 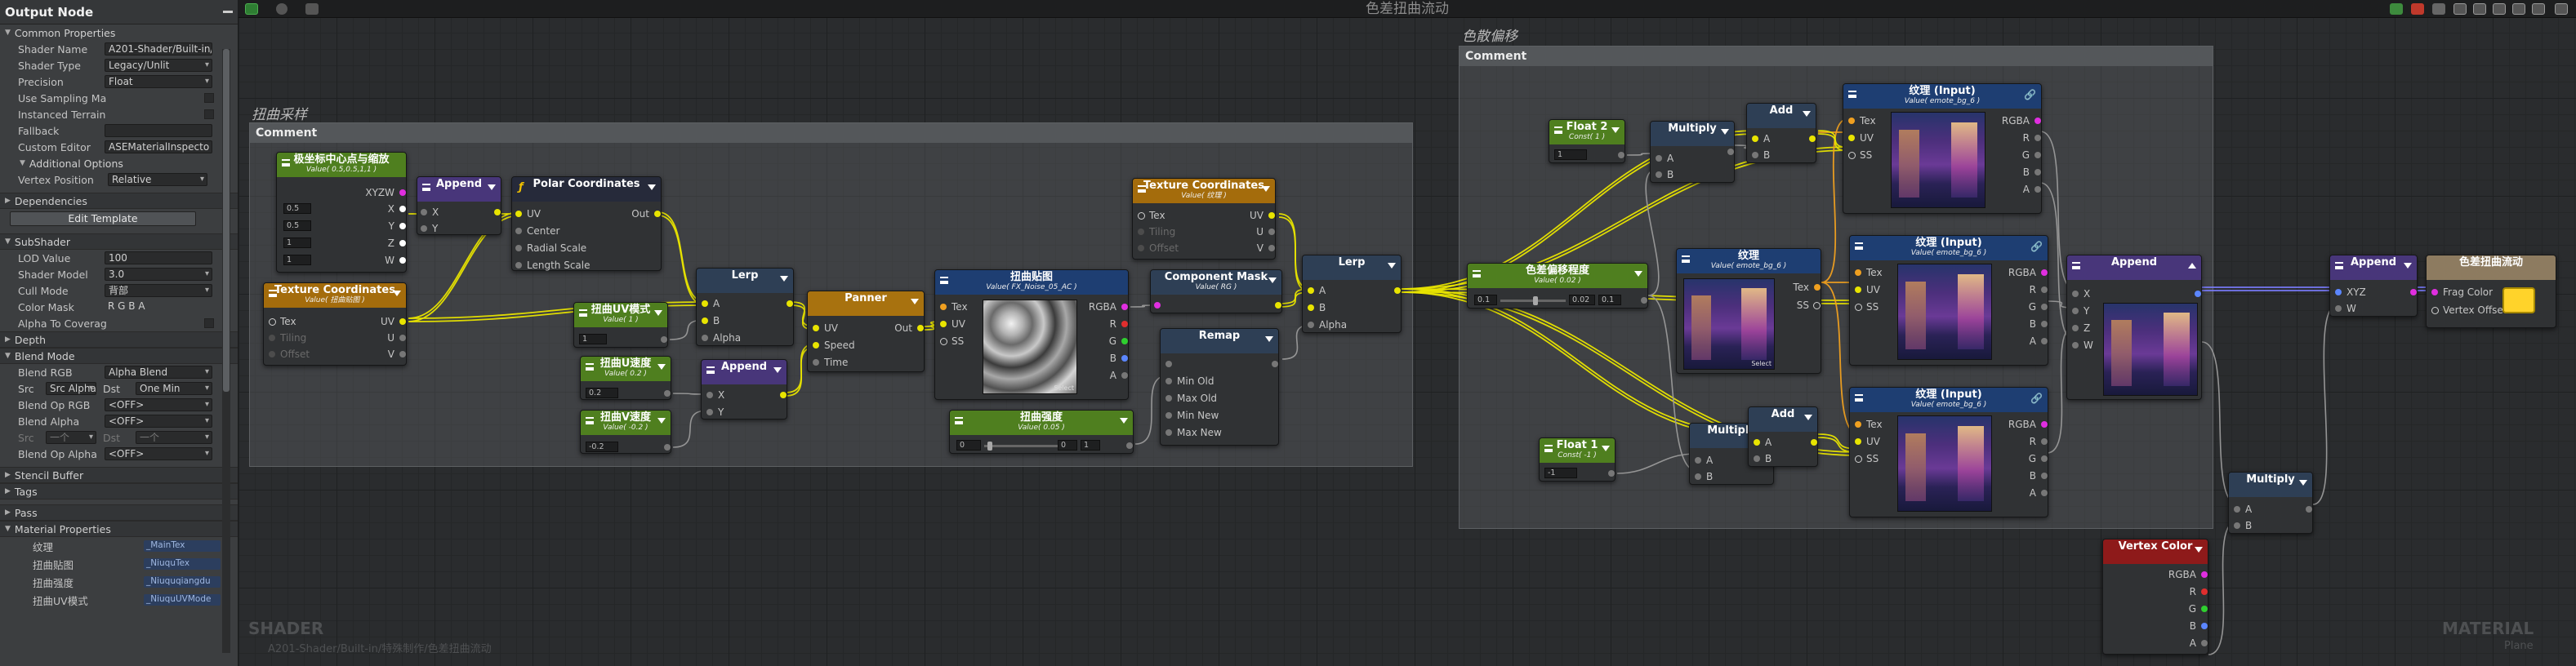 I want to click on input-pin: Max Old, so click(x=1191, y=398).